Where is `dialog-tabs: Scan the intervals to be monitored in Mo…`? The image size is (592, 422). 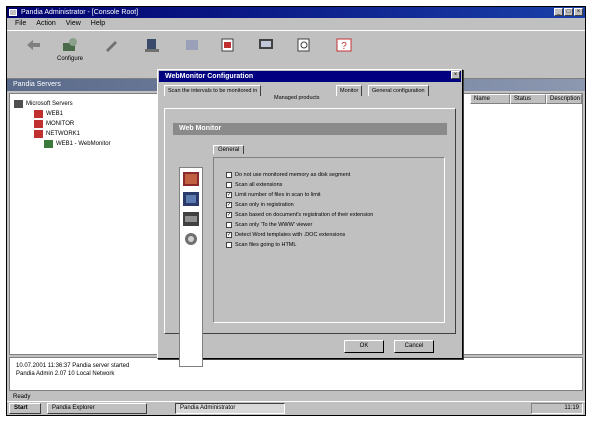 dialog-tabs: Scan the intervals to be monitored in Mo… is located at coordinates (310, 97).